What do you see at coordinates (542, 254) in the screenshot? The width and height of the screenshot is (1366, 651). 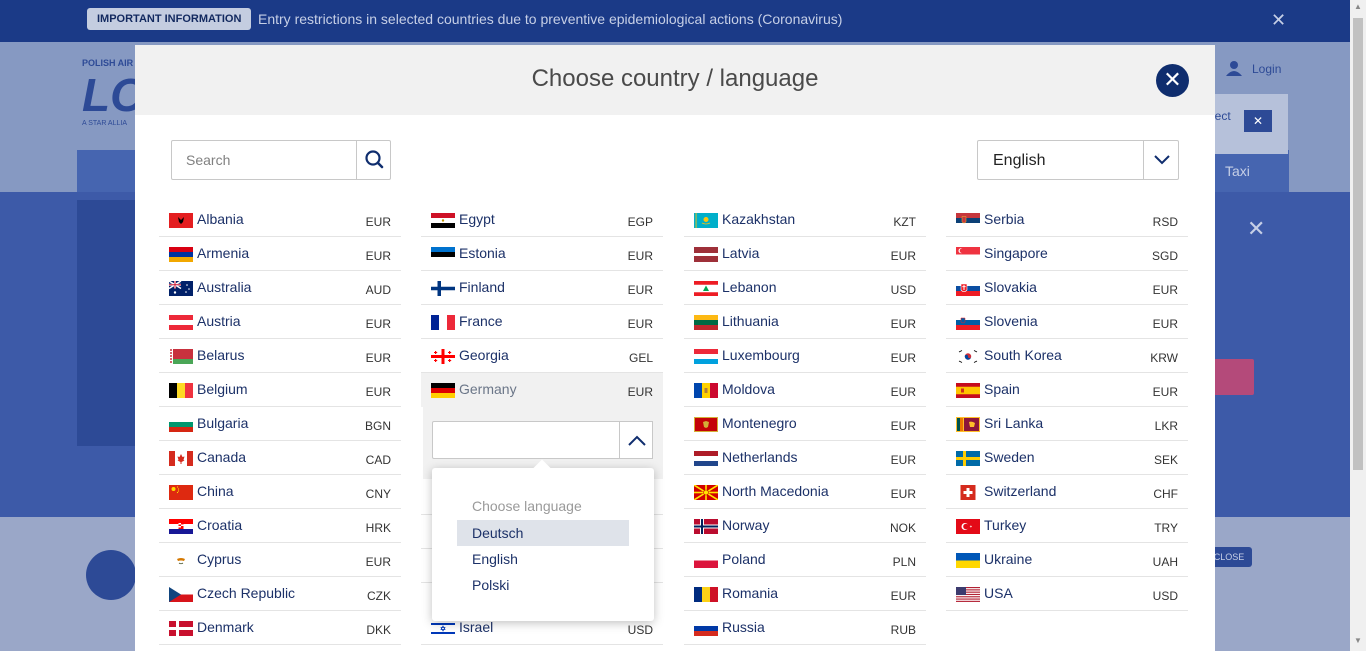 I see `country-row-estonia: Estonia EUR` at bounding box center [542, 254].